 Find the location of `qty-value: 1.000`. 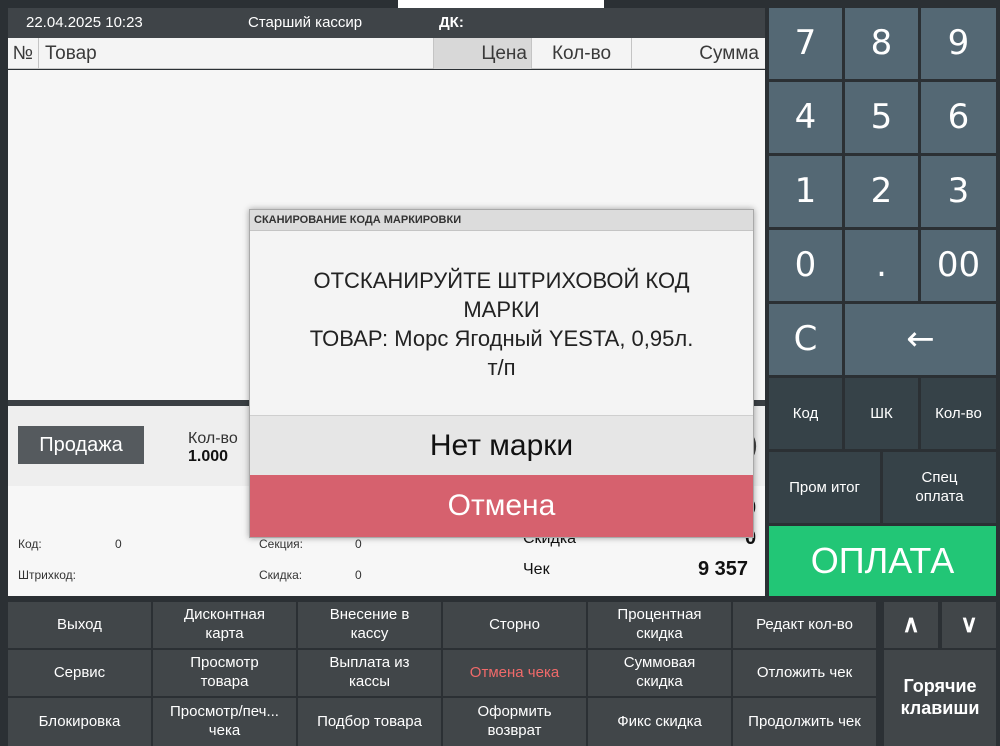

qty-value: 1.000 is located at coordinates (208, 456).